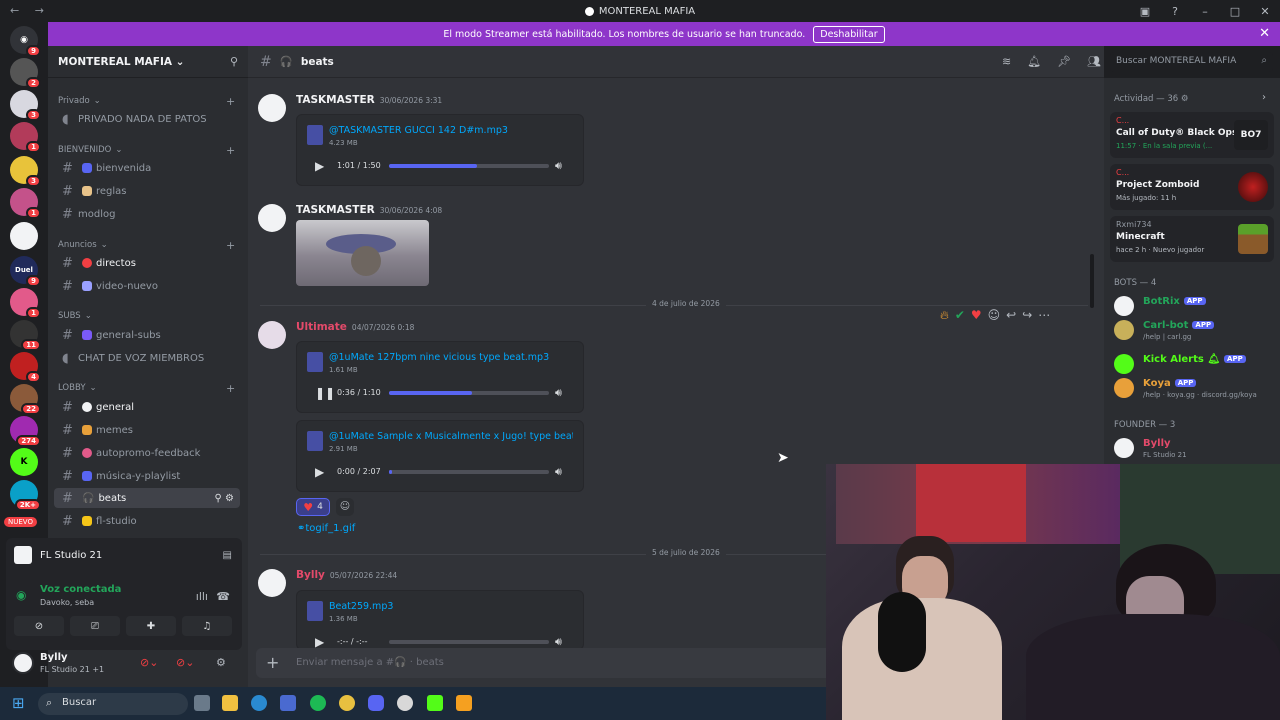 The width and height of the screenshot is (1280, 720). What do you see at coordinates (1011, 315) in the screenshot?
I see `reply-icon: ↩` at bounding box center [1011, 315].